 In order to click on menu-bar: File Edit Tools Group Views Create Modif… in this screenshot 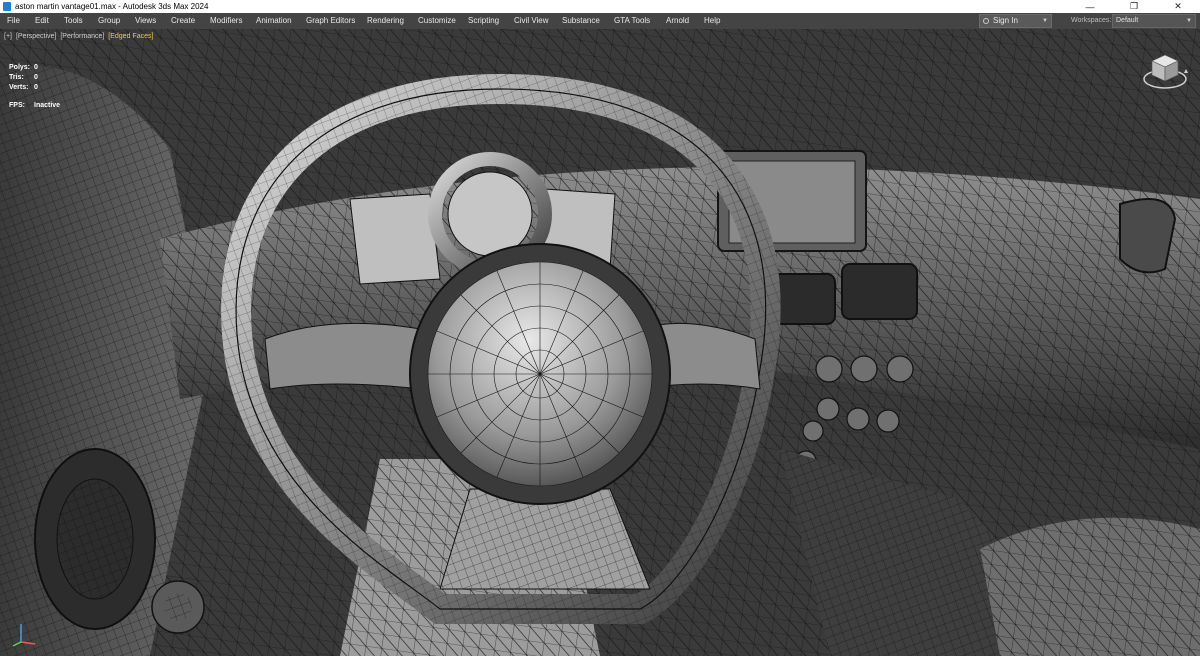, I will do `click(600, 21)`.